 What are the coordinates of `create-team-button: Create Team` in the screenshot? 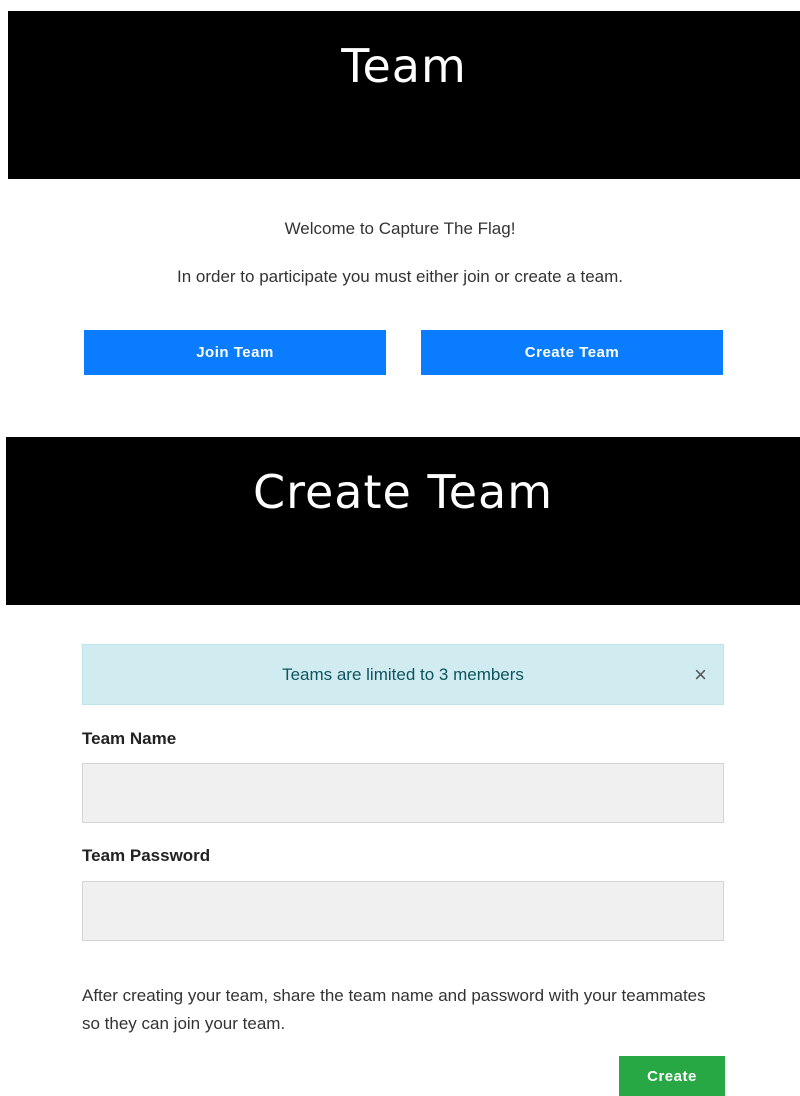 It's located at (572, 352).